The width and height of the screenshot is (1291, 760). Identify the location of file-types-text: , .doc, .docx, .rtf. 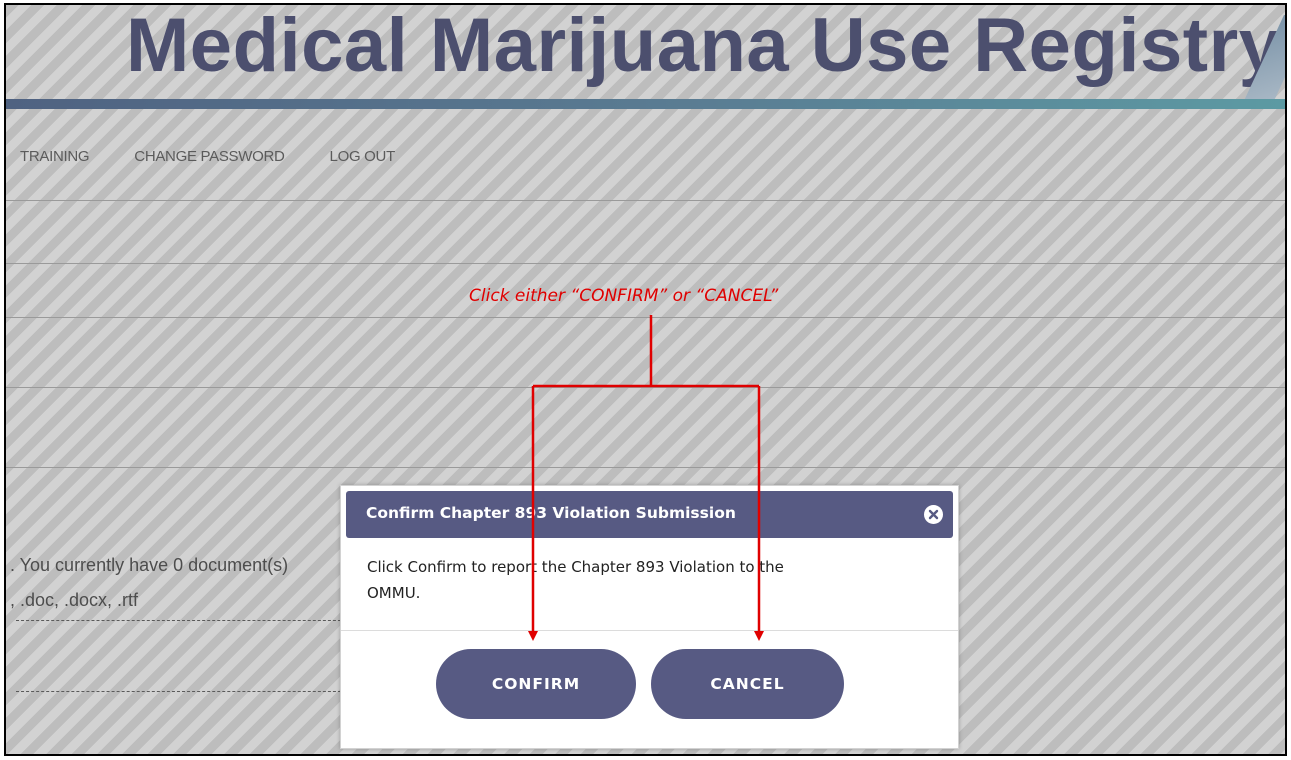
(74, 600).